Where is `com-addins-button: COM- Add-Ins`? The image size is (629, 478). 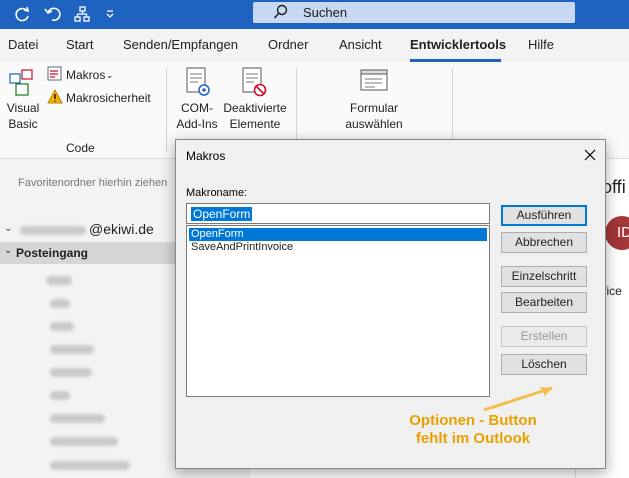 com-addins-button: COM- Add-Ins is located at coordinates (197, 116).